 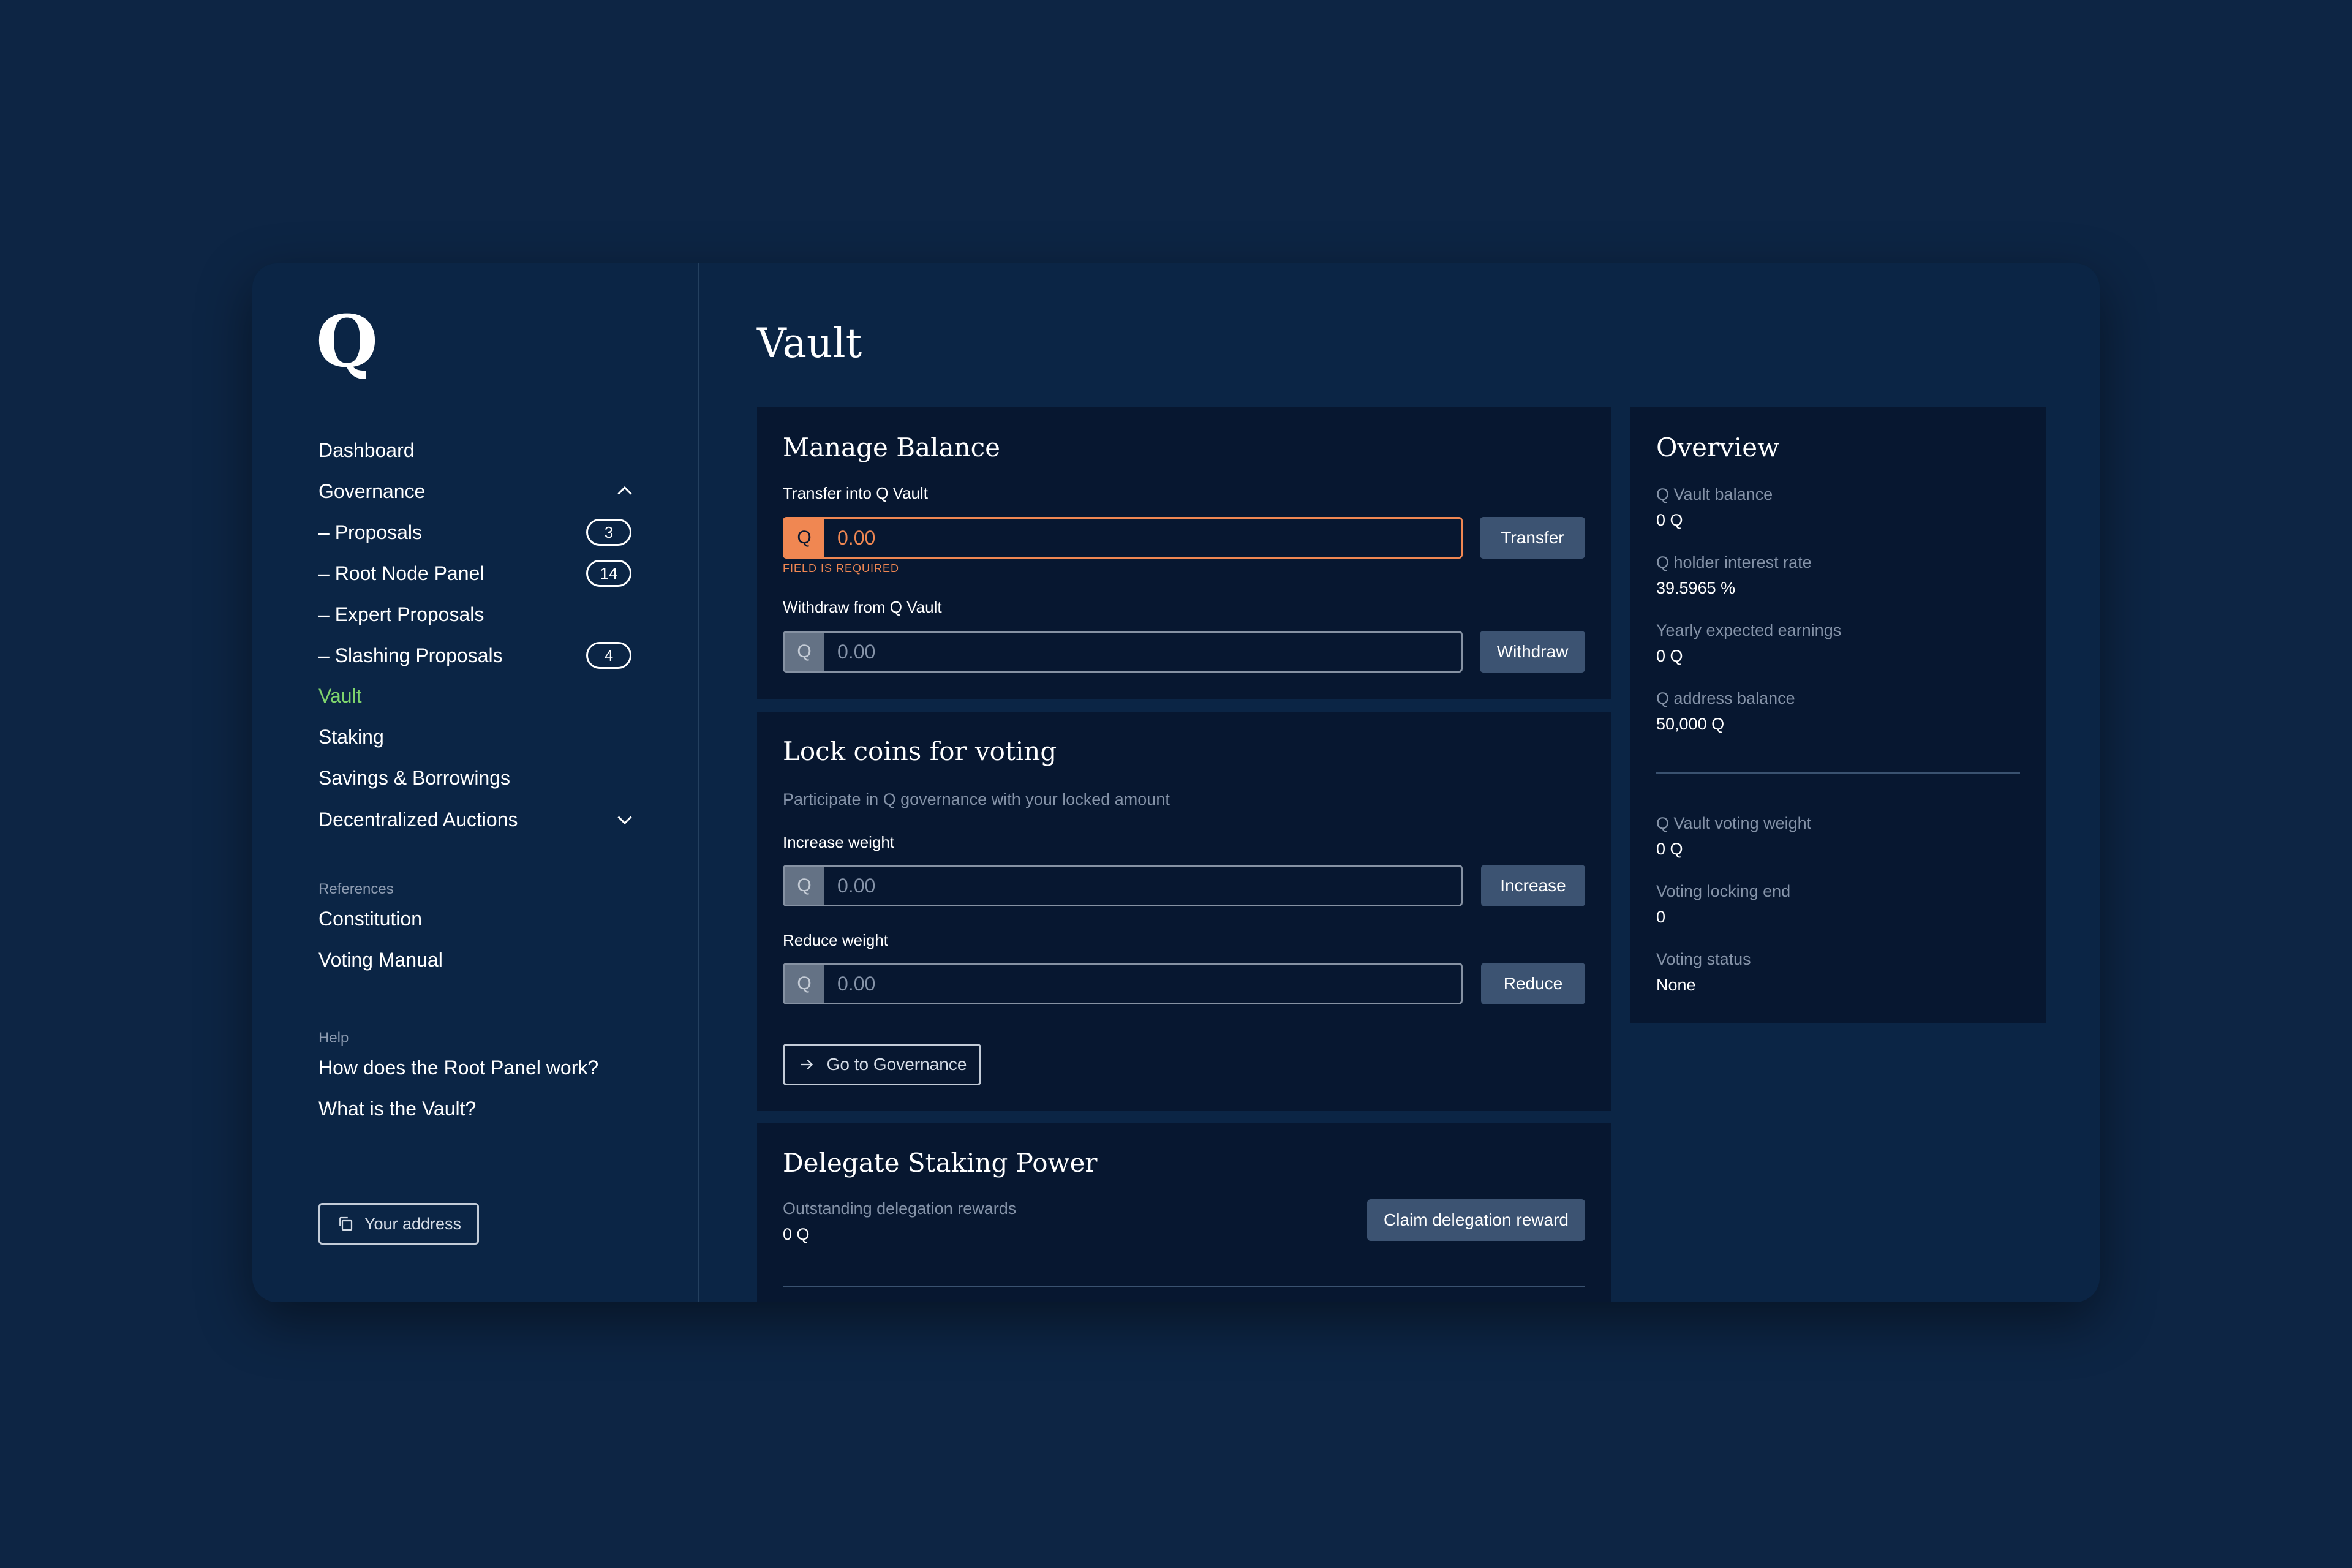 What do you see at coordinates (1142, 984) in the screenshot?
I see `reduce-weight-input` at bounding box center [1142, 984].